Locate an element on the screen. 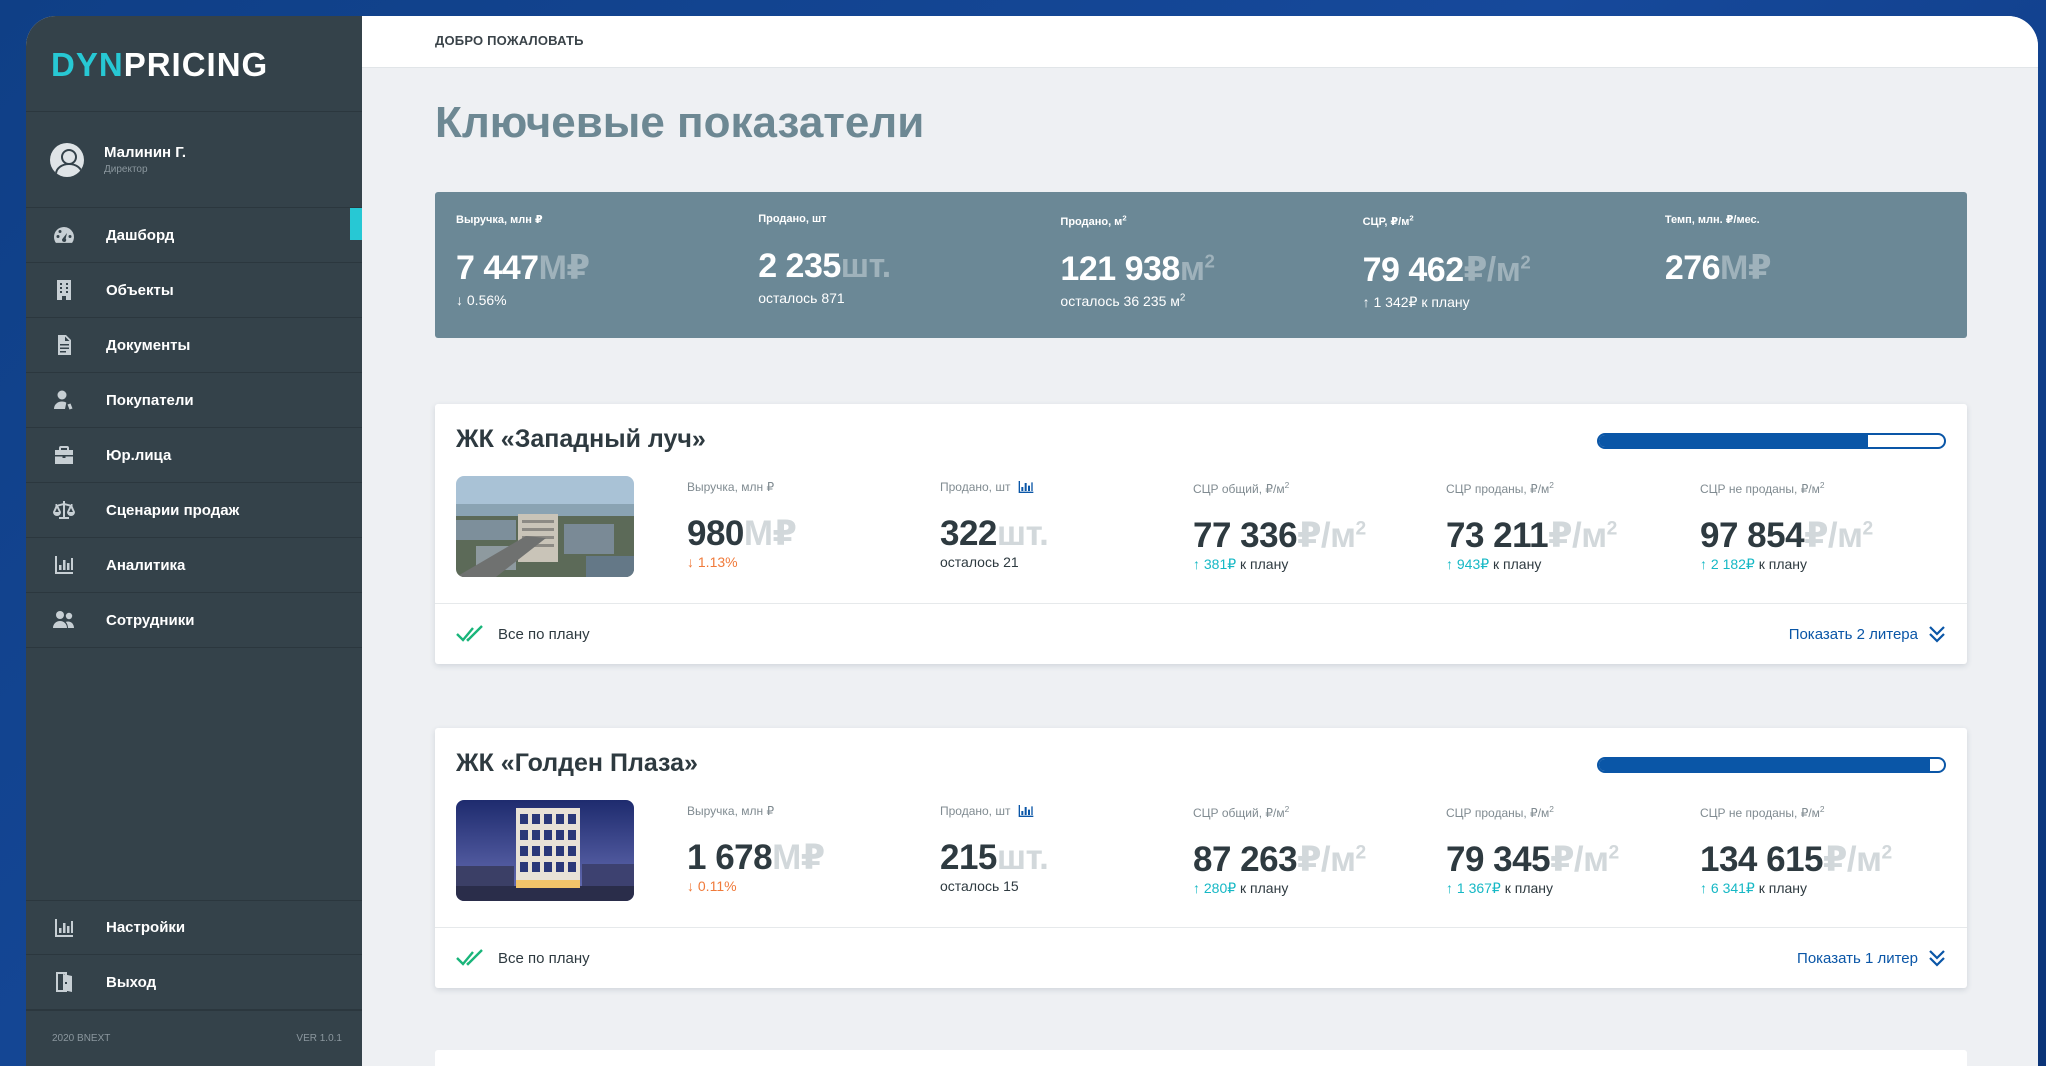 The width and height of the screenshot is (2046, 1066). metric-trend: ↑ 381₽ is located at coordinates (1215, 564).